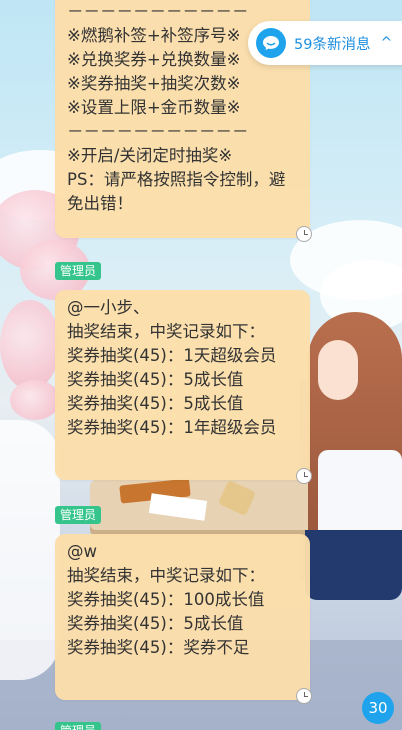  I want to click on message-line: 奖券抽奖(45)：奖券不足, so click(158, 647).